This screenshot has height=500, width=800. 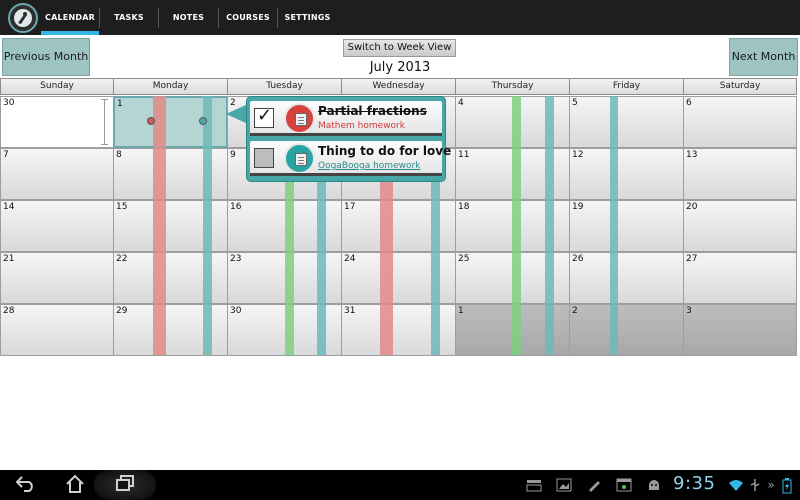 I want to click on download-notification-icon, so click(x=534, y=485).